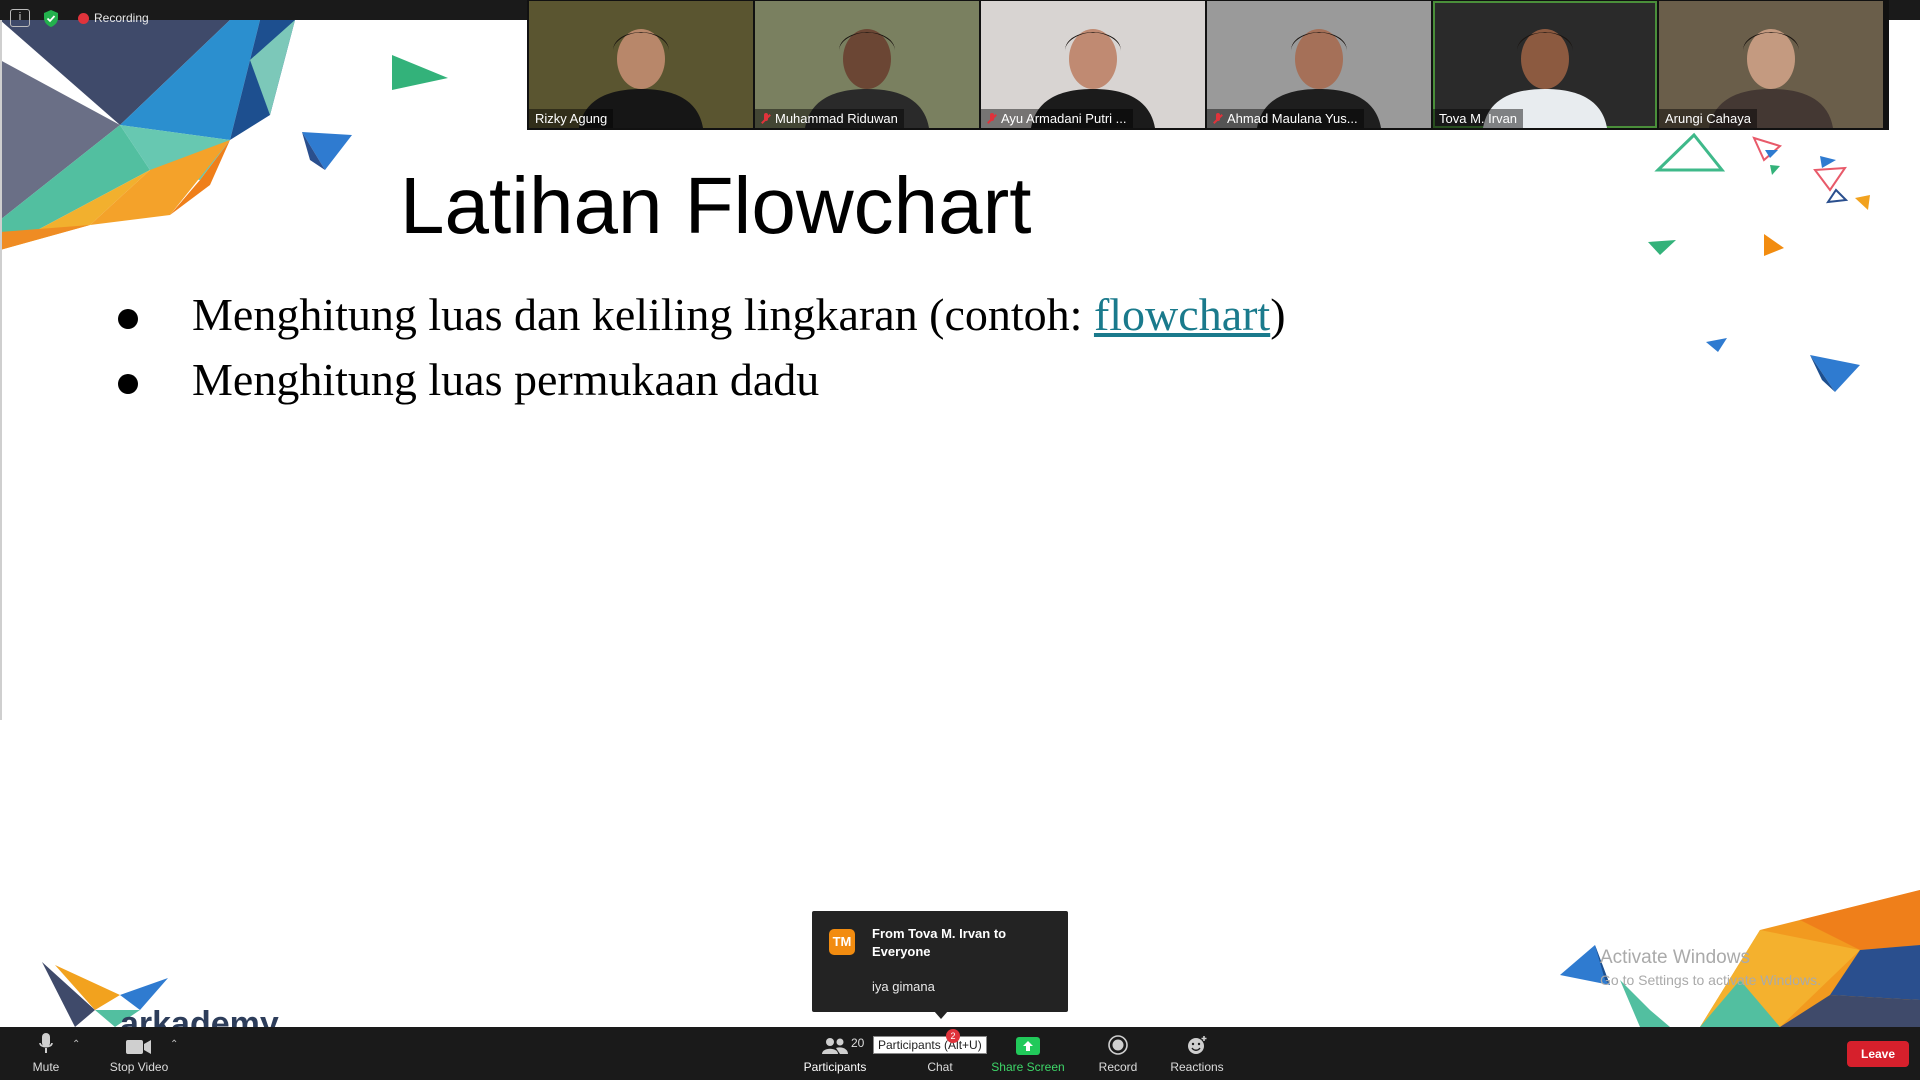 This screenshot has width=1920, height=1080. Describe the element at coordinates (716, 205) in the screenshot. I see `slide-title: Latihan Flowchart` at that location.